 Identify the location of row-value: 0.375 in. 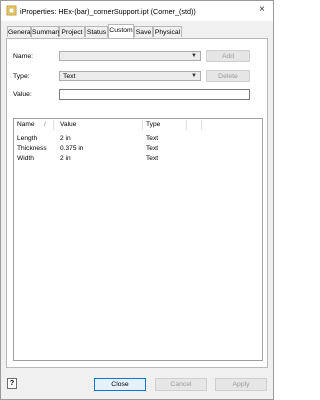
(72, 148).